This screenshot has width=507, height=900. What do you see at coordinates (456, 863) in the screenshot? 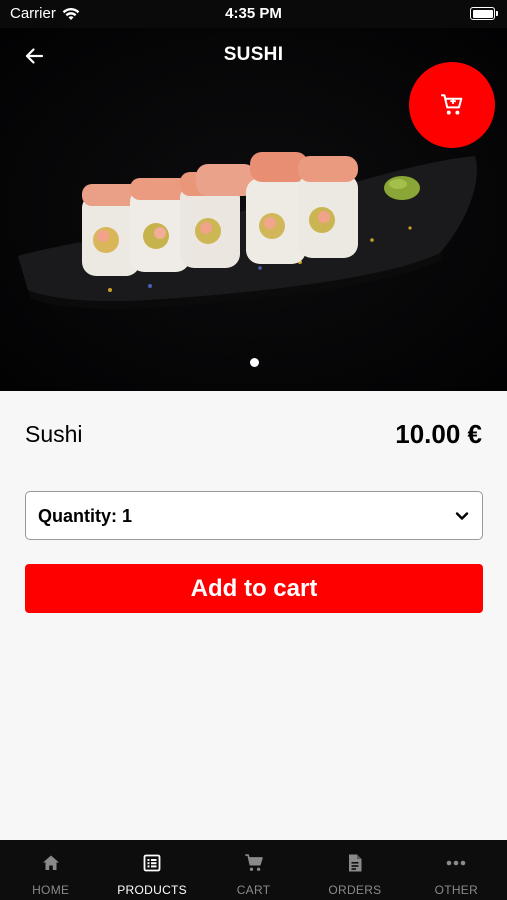
I see `more-icon` at bounding box center [456, 863].